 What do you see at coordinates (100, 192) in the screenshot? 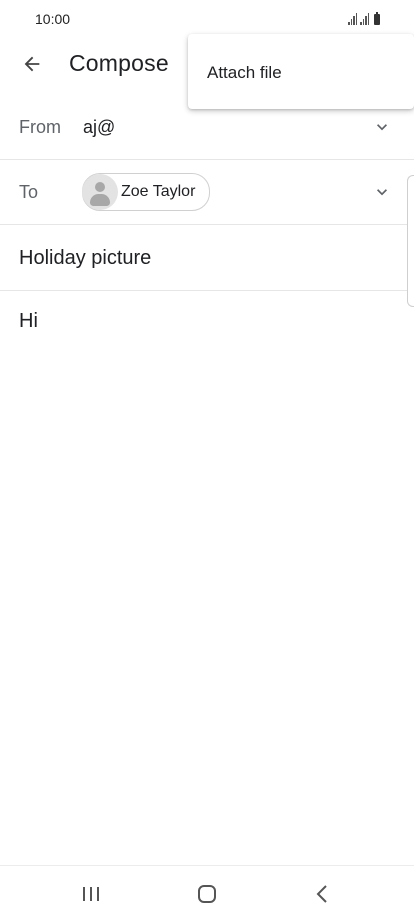
I see `person-icon` at bounding box center [100, 192].